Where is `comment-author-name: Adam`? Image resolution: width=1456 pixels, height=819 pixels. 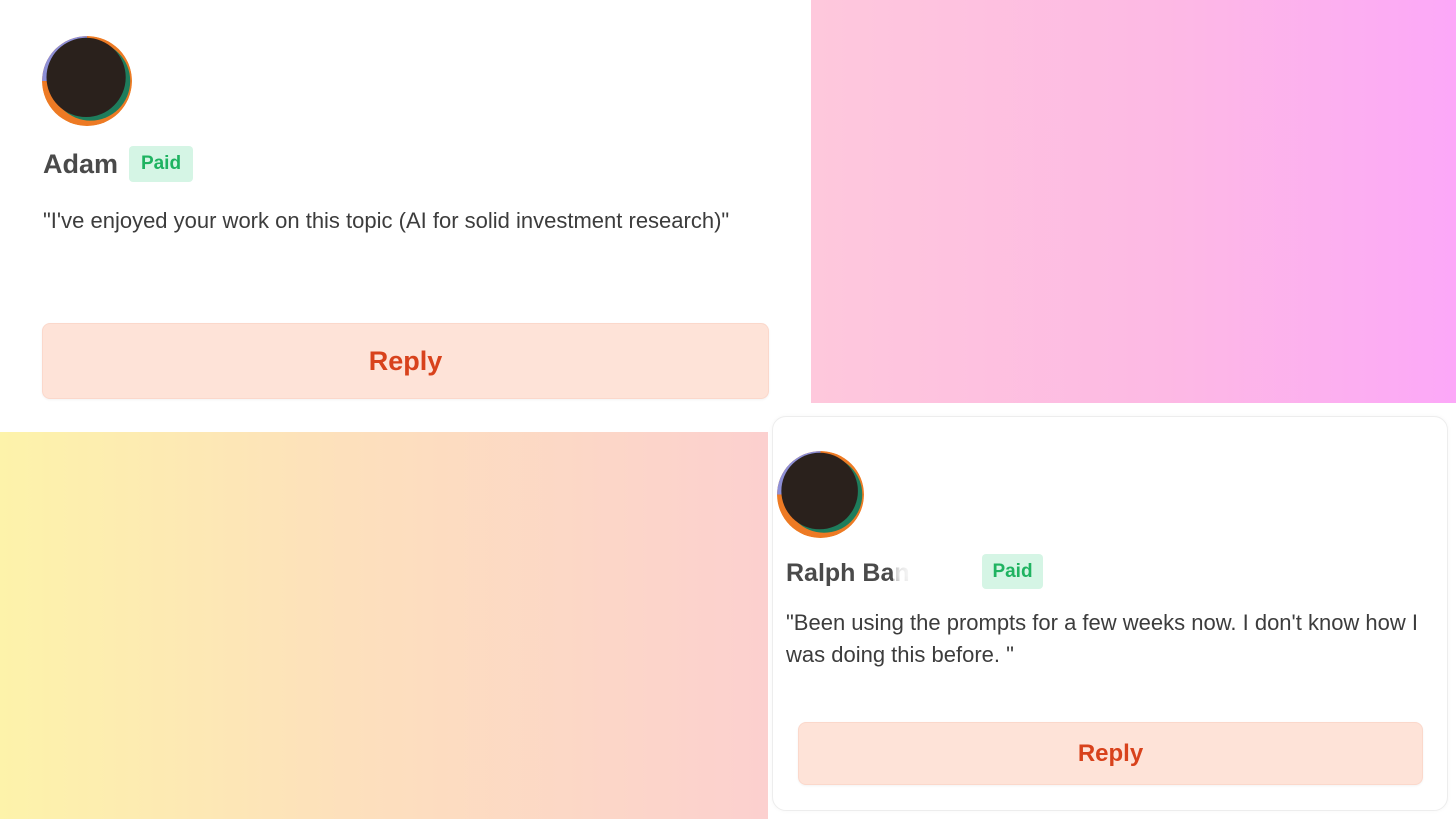
comment-author-name: Adam is located at coordinates (81, 164).